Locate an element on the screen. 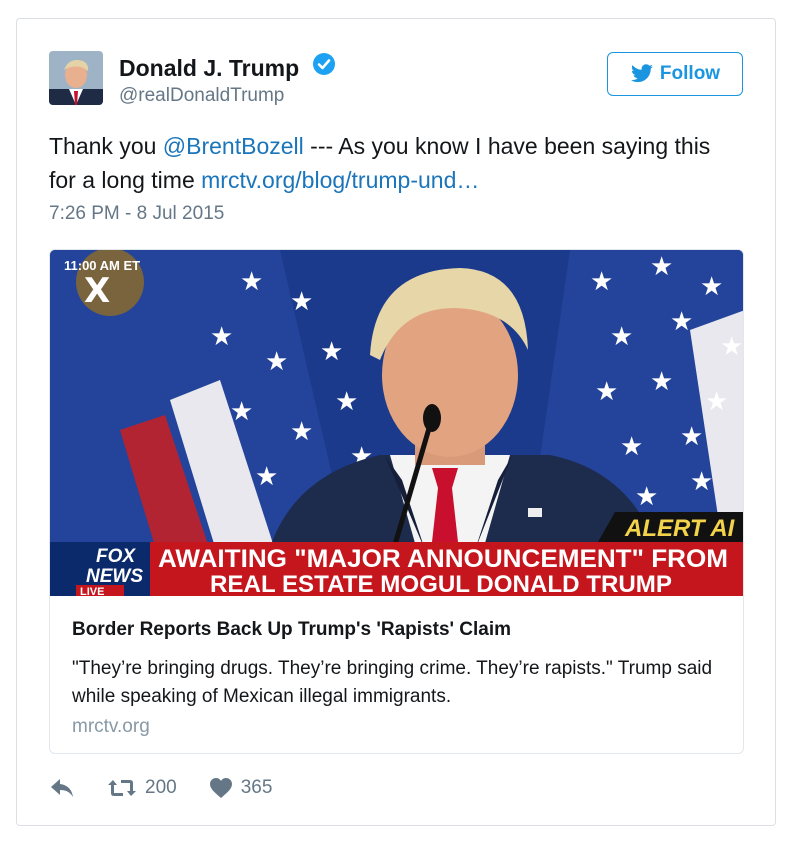 The height and width of the screenshot is (848, 799). heart-icon is located at coordinates (220, 788).